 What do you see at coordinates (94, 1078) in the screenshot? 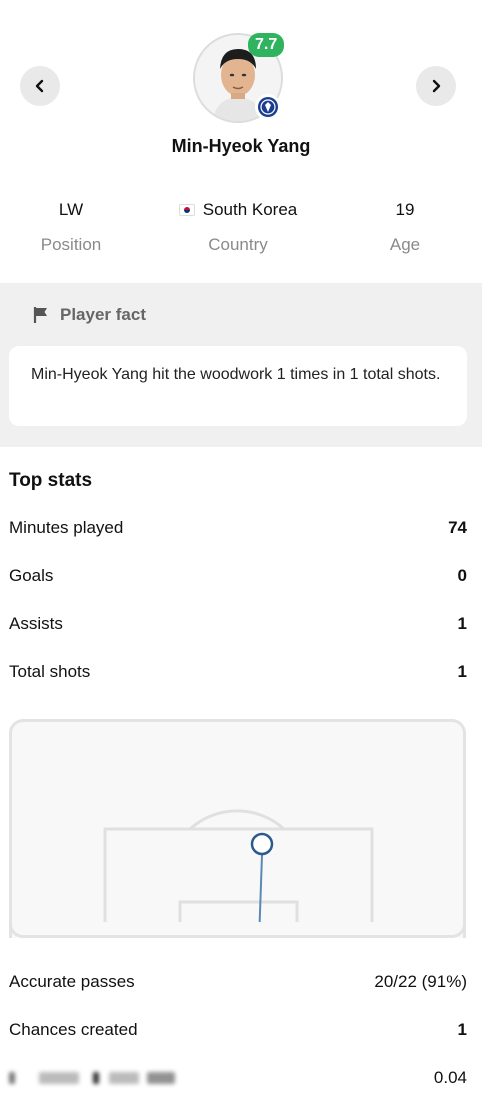
I see `blurred-stat-label` at bounding box center [94, 1078].